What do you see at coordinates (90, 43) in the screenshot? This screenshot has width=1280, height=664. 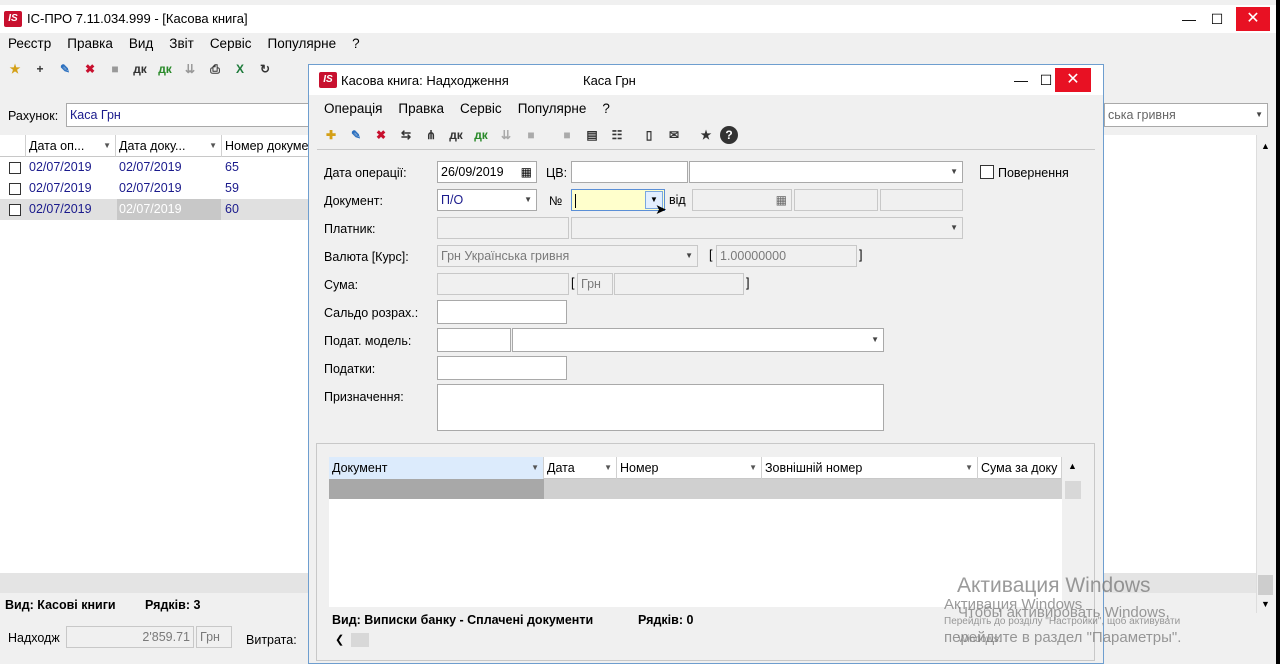 I see `menu-edit: Правка` at bounding box center [90, 43].